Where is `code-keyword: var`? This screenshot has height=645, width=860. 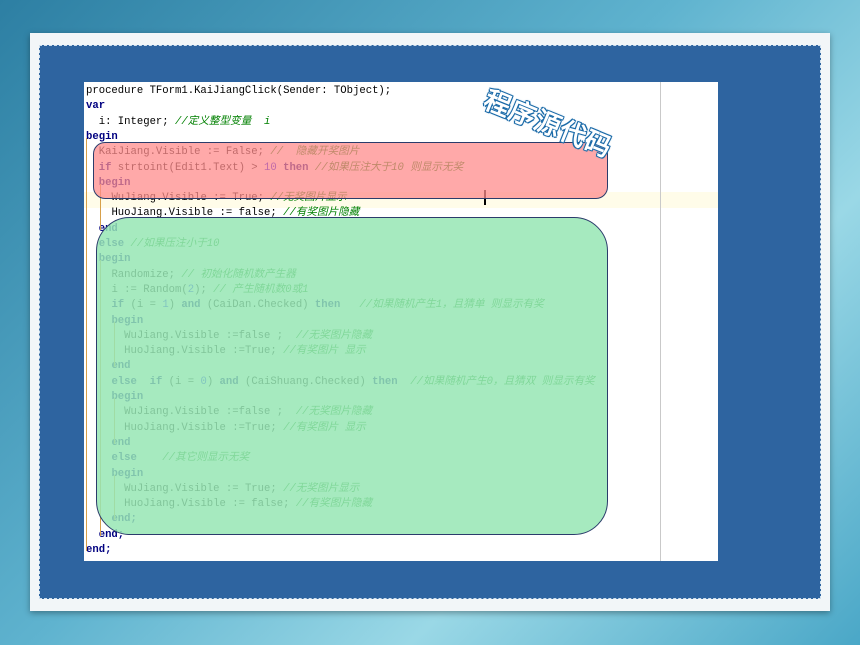
code-keyword: var is located at coordinates (96, 106).